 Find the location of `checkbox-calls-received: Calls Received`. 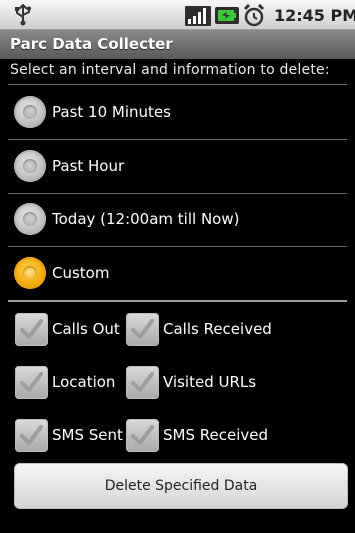

checkbox-calls-received: Calls Received is located at coordinates (199, 329).